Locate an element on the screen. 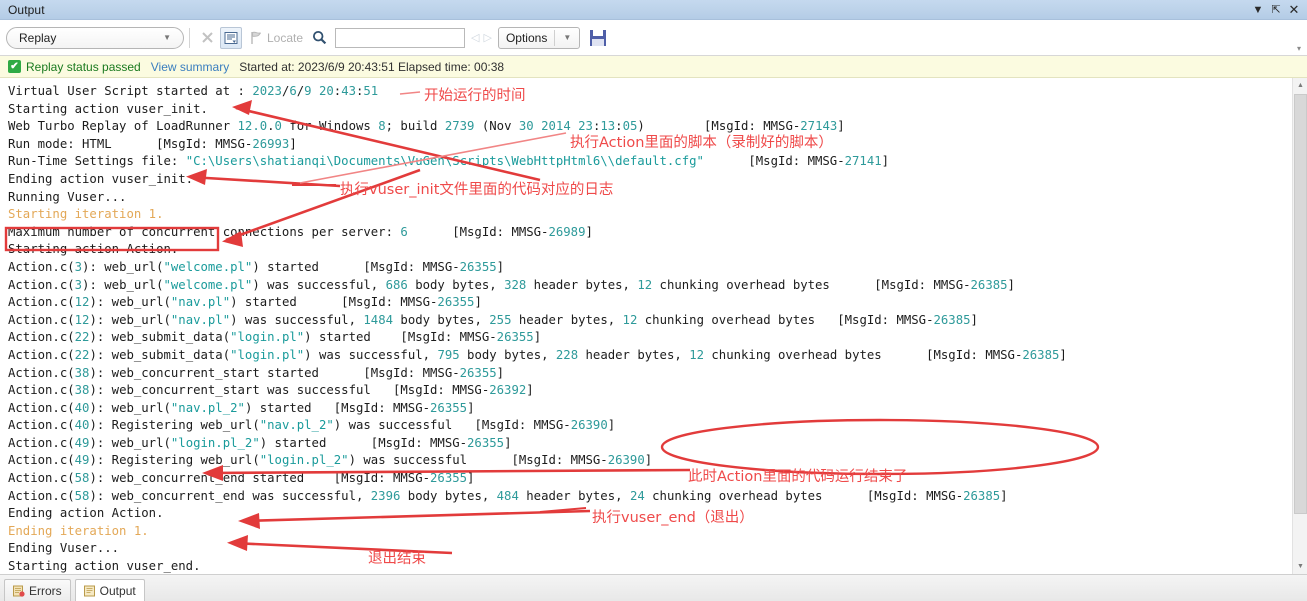 The image size is (1307, 601). tab-errors: Errors is located at coordinates (37, 590).